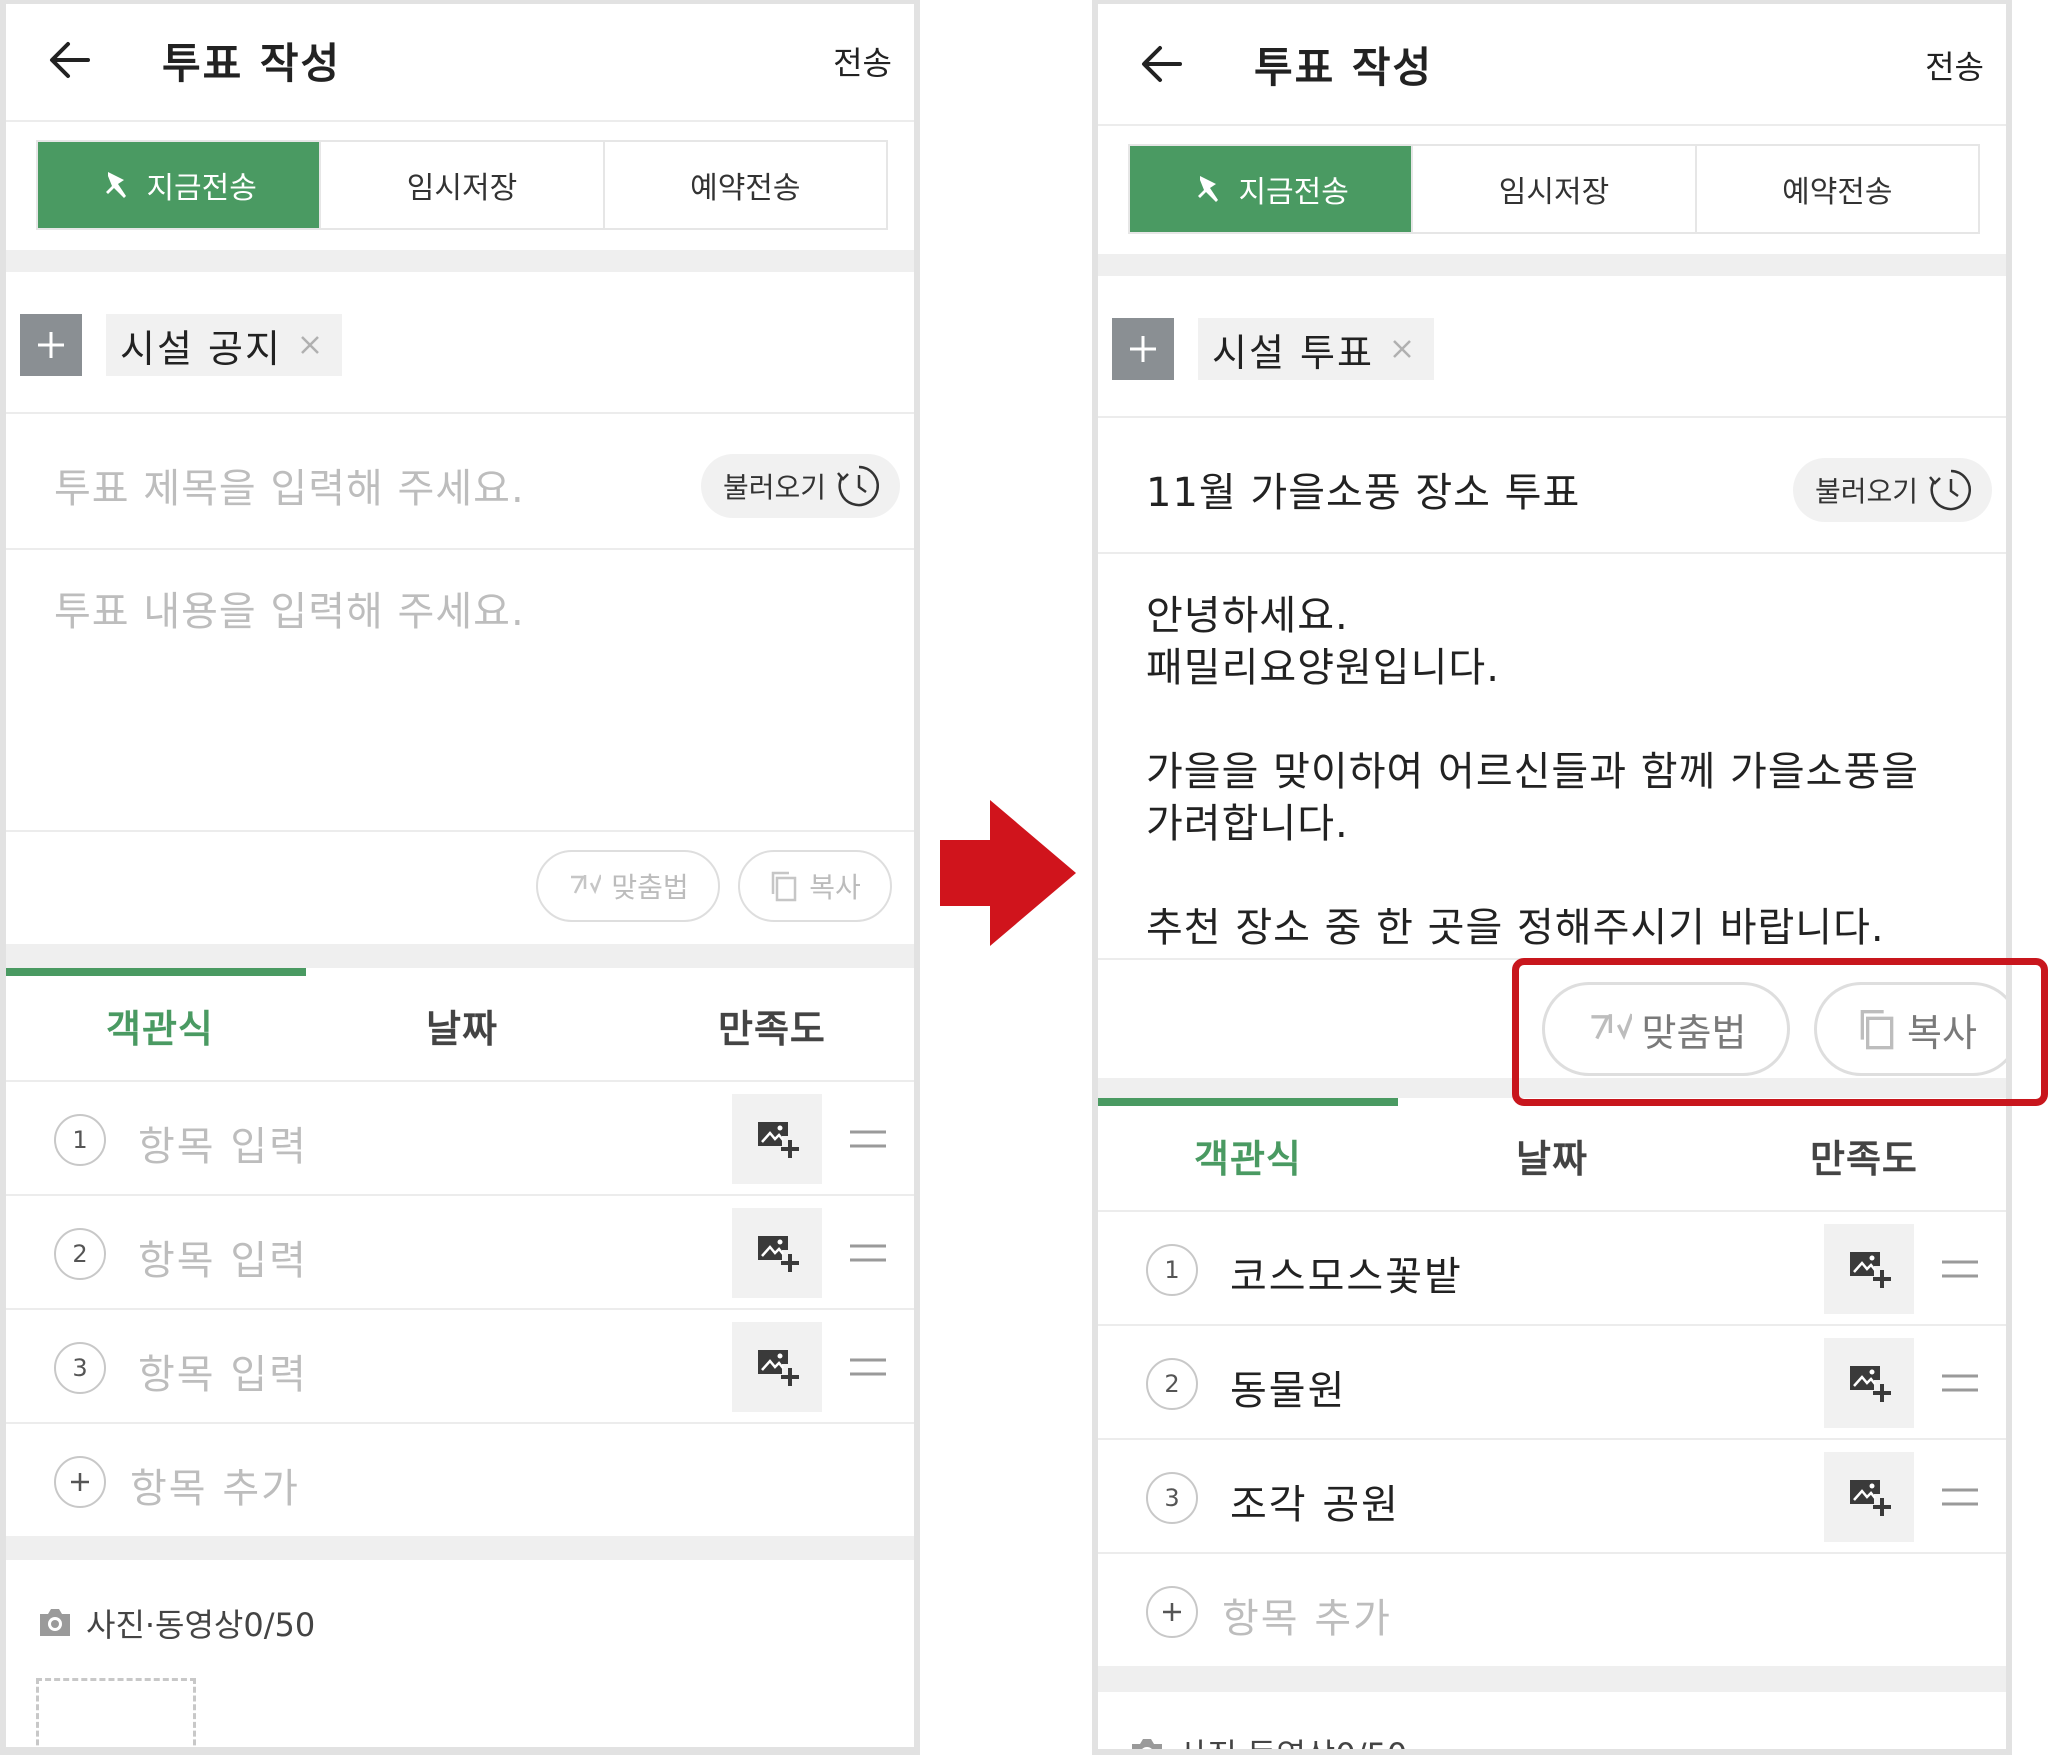  What do you see at coordinates (289, 485) in the screenshot?
I see `title-input: 투표 제목을 입력해 주세요.` at bounding box center [289, 485].